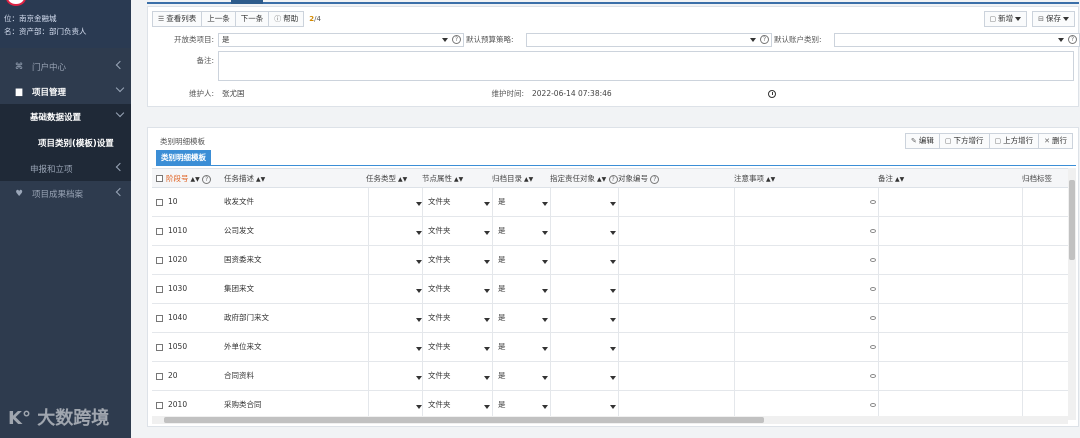  I want to click on edit-button: ✎ 编辑, so click(922, 141).